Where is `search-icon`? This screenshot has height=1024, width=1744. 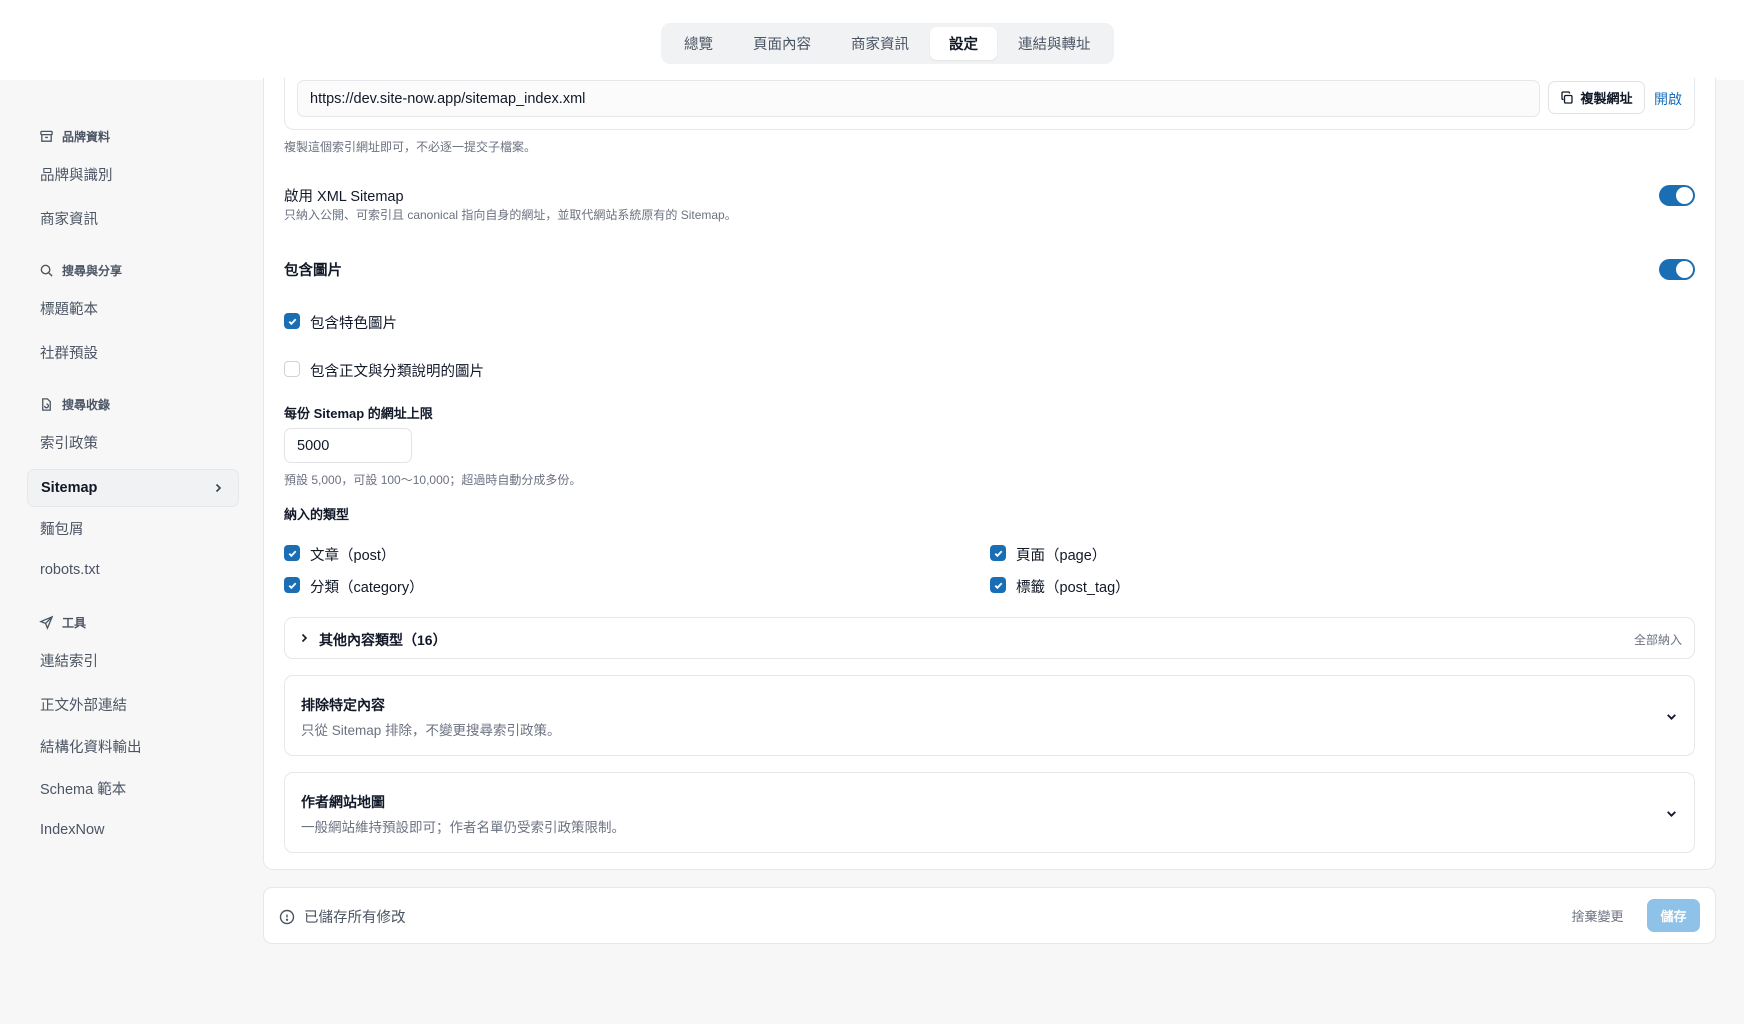 search-icon is located at coordinates (46, 270).